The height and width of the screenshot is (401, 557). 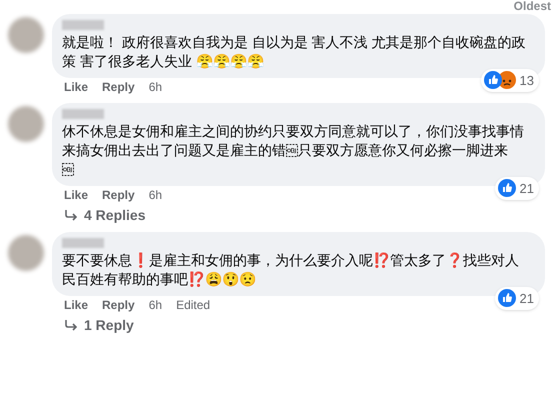 I want to click on angry-face-icon, so click(x=507, y=80).